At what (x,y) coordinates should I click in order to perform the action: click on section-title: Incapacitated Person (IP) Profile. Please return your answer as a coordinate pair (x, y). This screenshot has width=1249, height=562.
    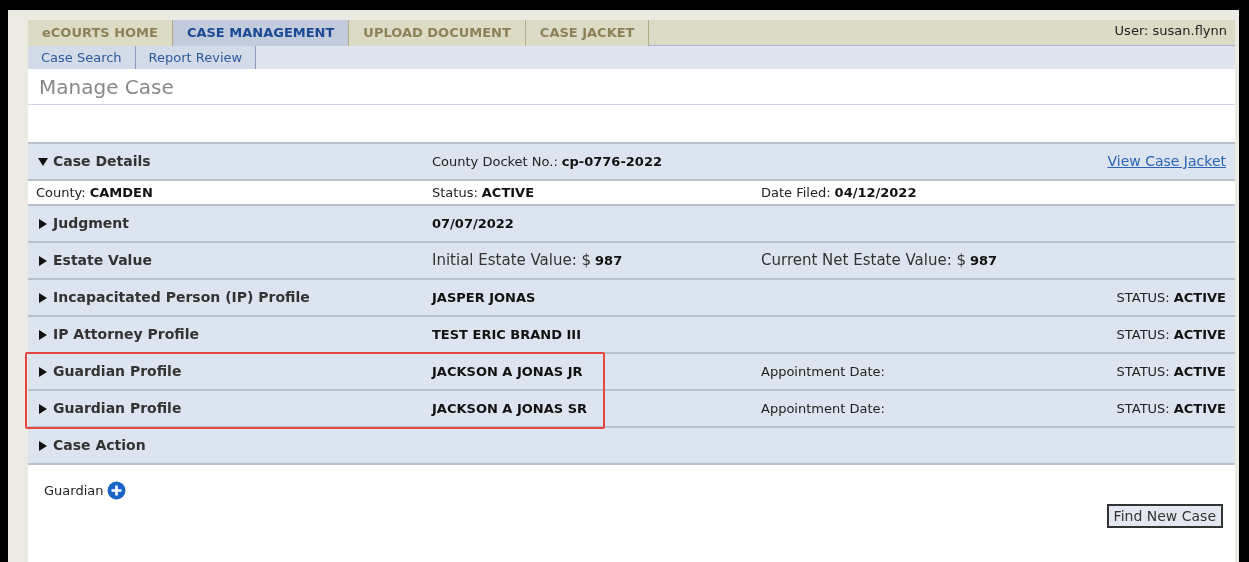
    Looking at the image, I should click on (181, 297).